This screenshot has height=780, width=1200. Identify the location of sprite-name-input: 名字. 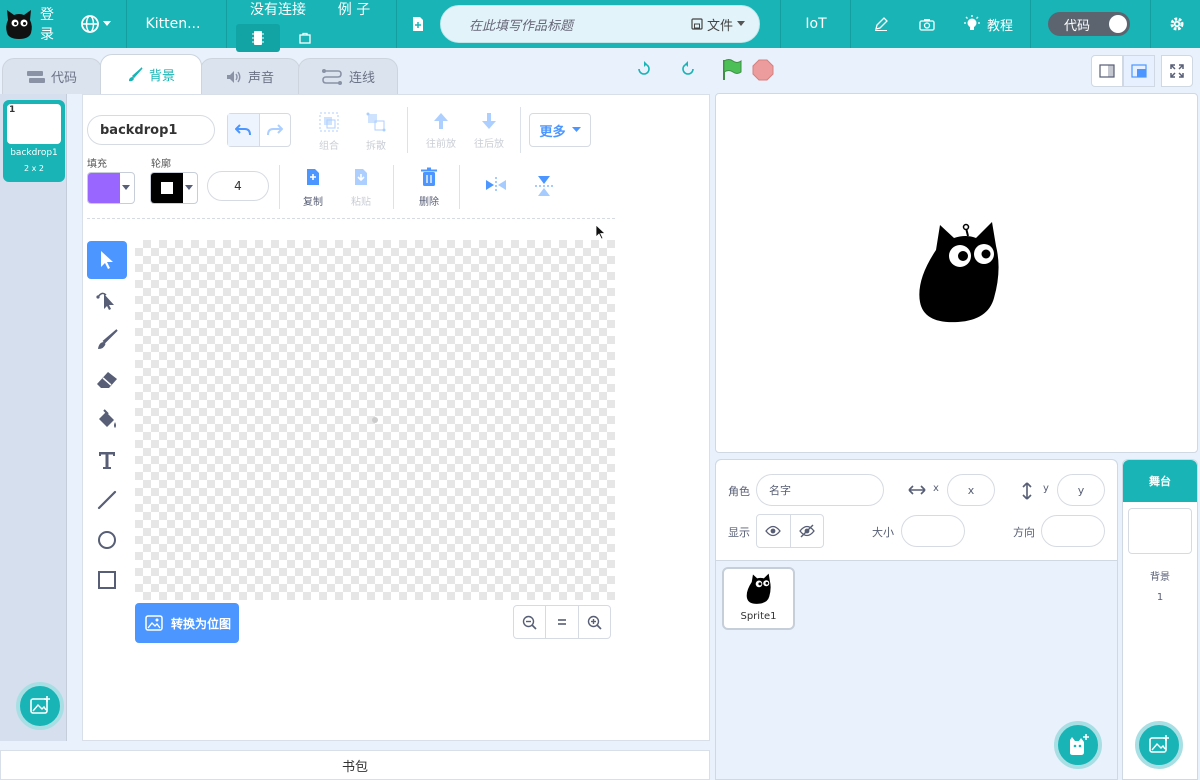
(820, 490).